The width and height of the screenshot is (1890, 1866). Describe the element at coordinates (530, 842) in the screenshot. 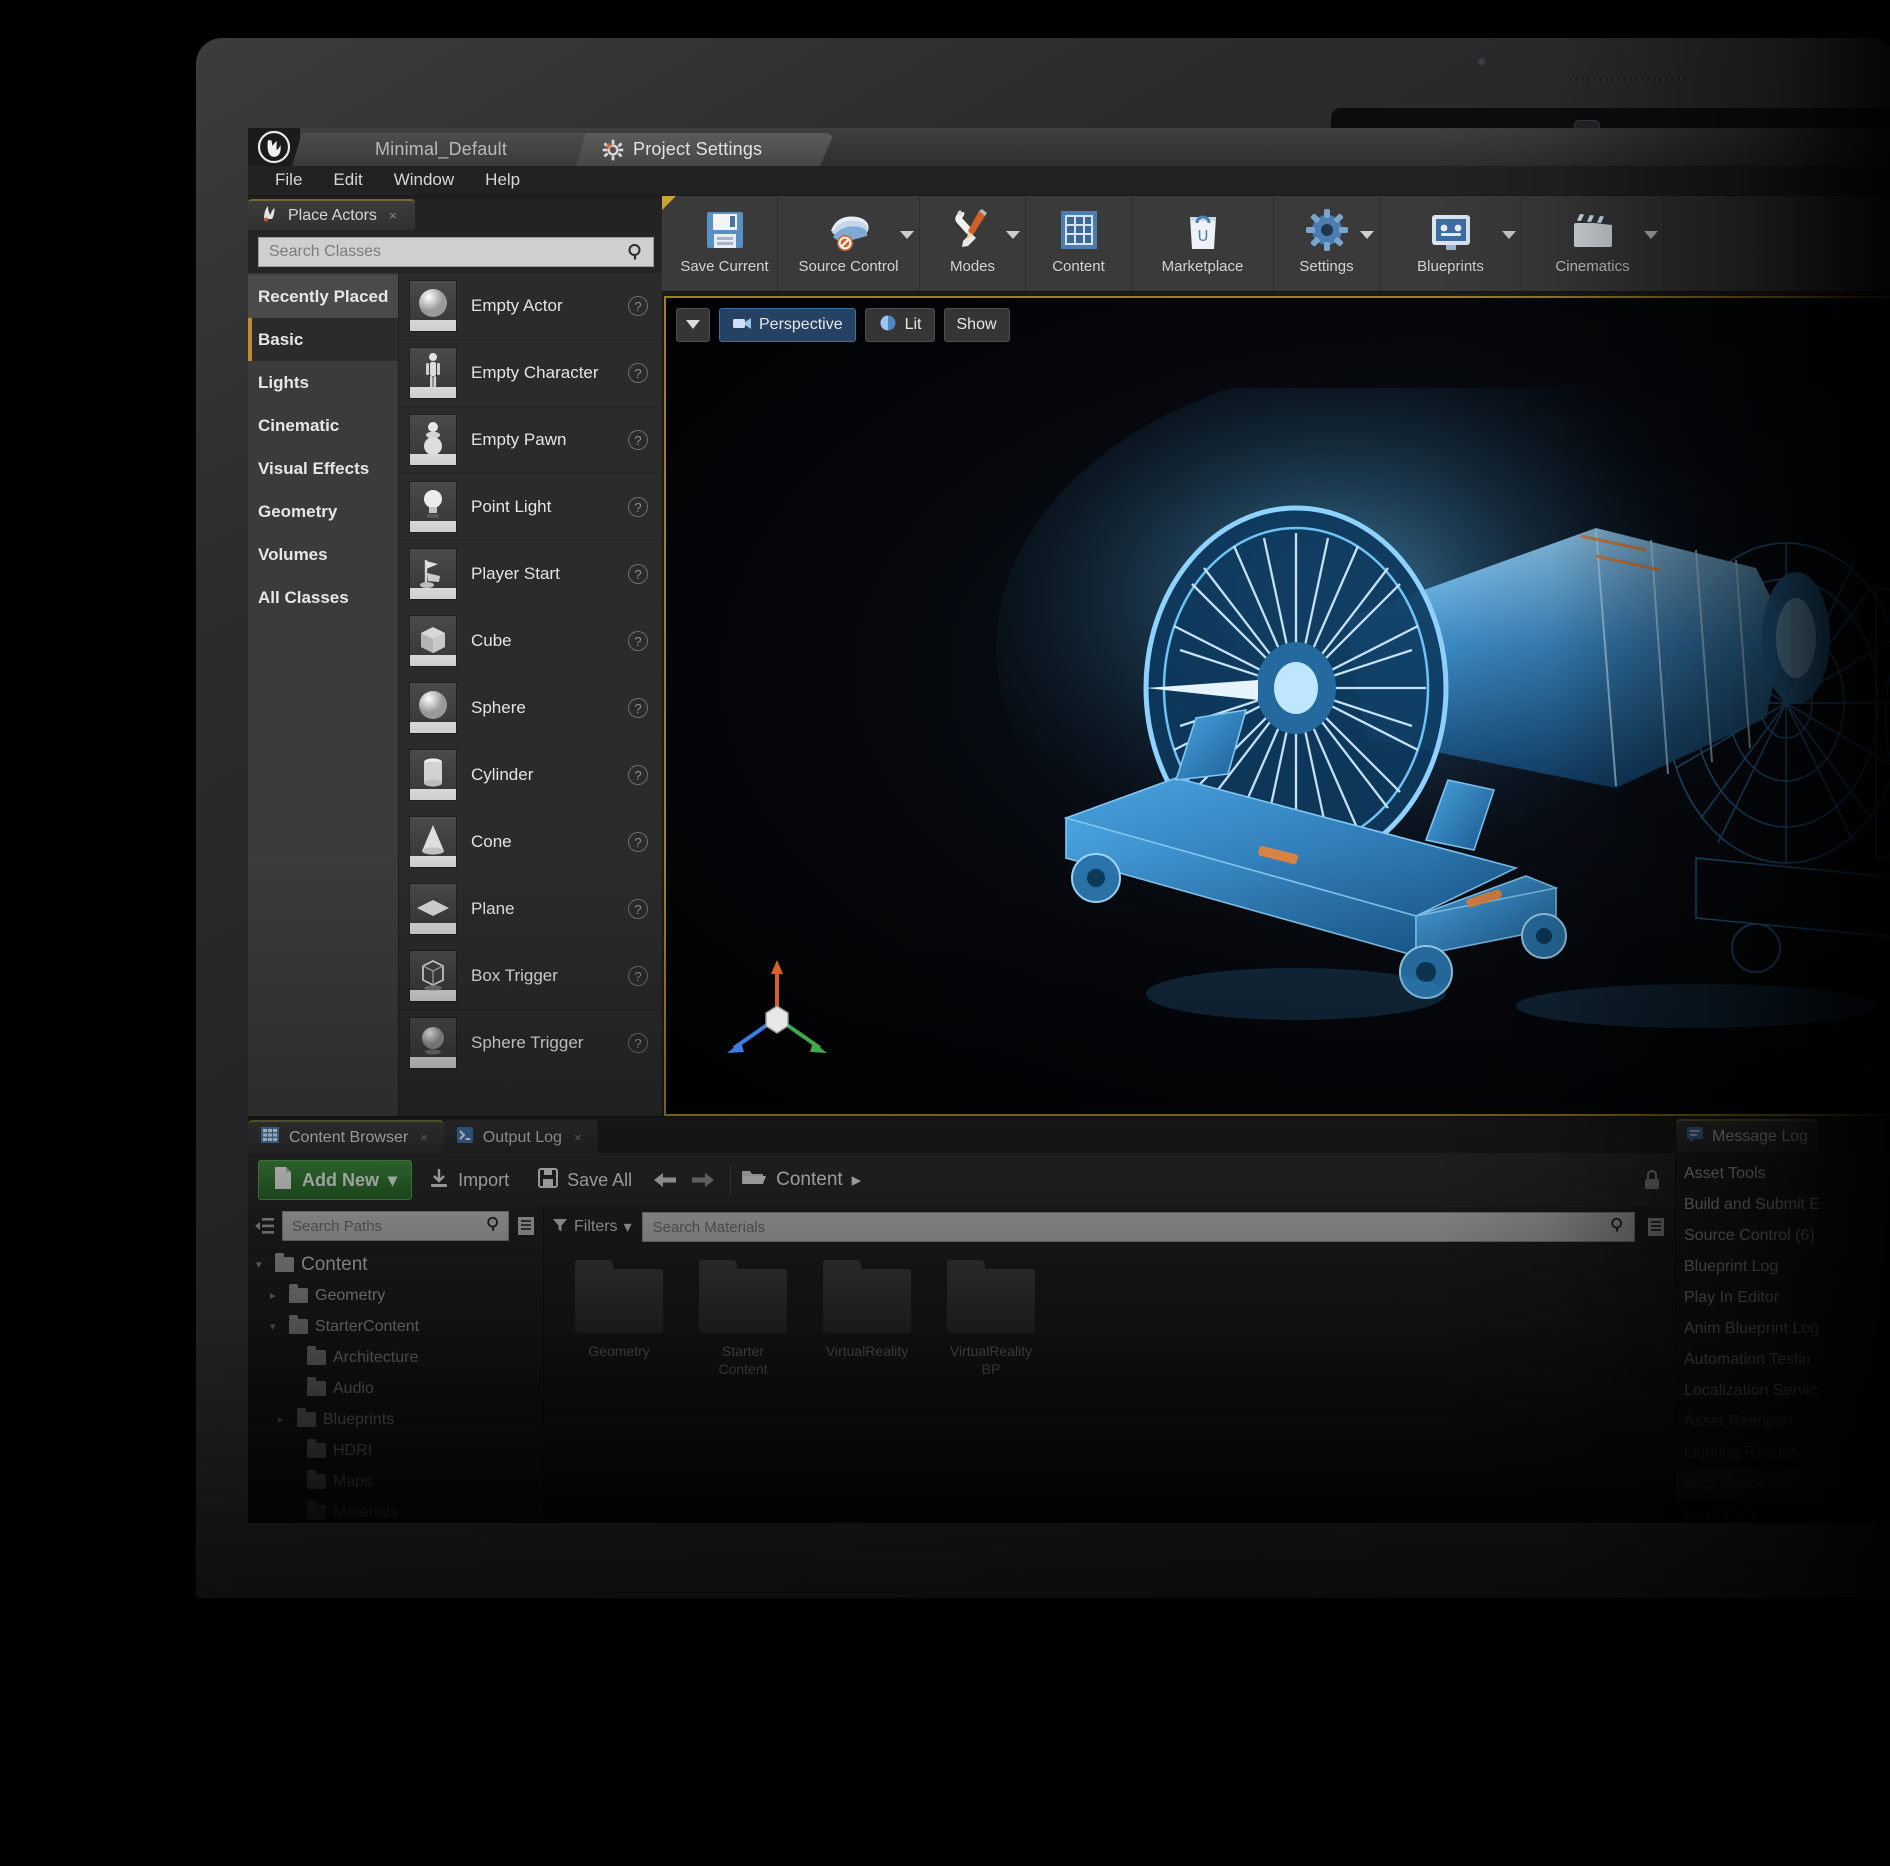

I see `actor-item-cone: Cone ?` at that location.